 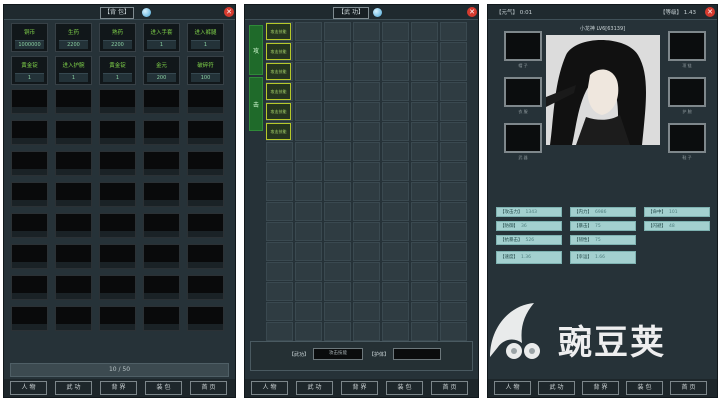 I want to click on guard-field, so click(x=417, y=354).